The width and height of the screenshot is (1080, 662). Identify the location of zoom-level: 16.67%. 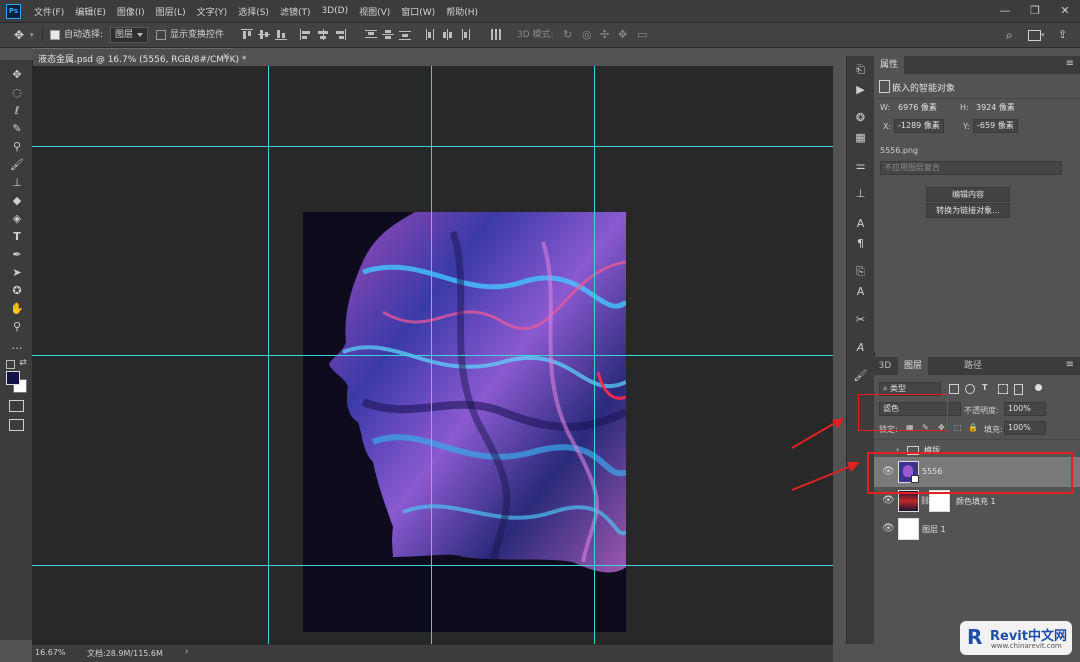
(50, 652).